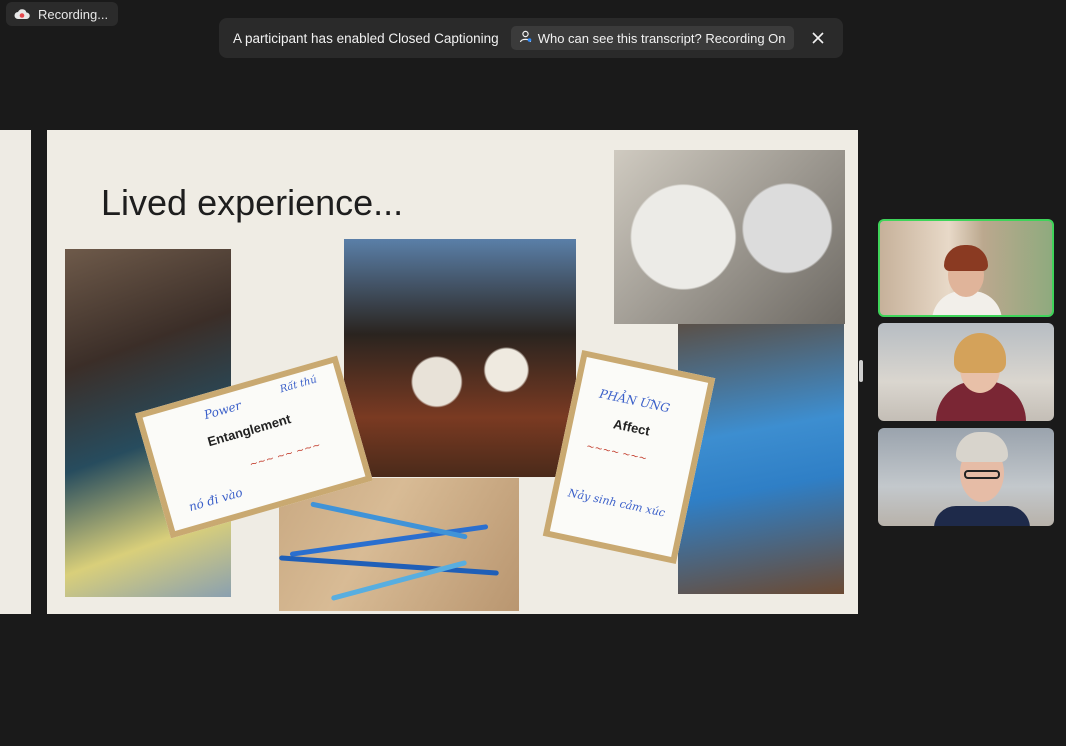 The height and width of the screenshot is (746, 1066). I want to click on recording-cloud-icon, so click(22, 14).